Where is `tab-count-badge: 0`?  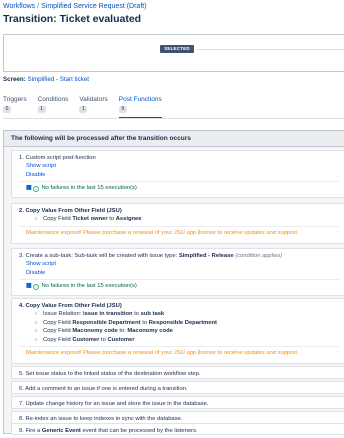
tab-count-badge: 0 is located at coordinates (7, 109).